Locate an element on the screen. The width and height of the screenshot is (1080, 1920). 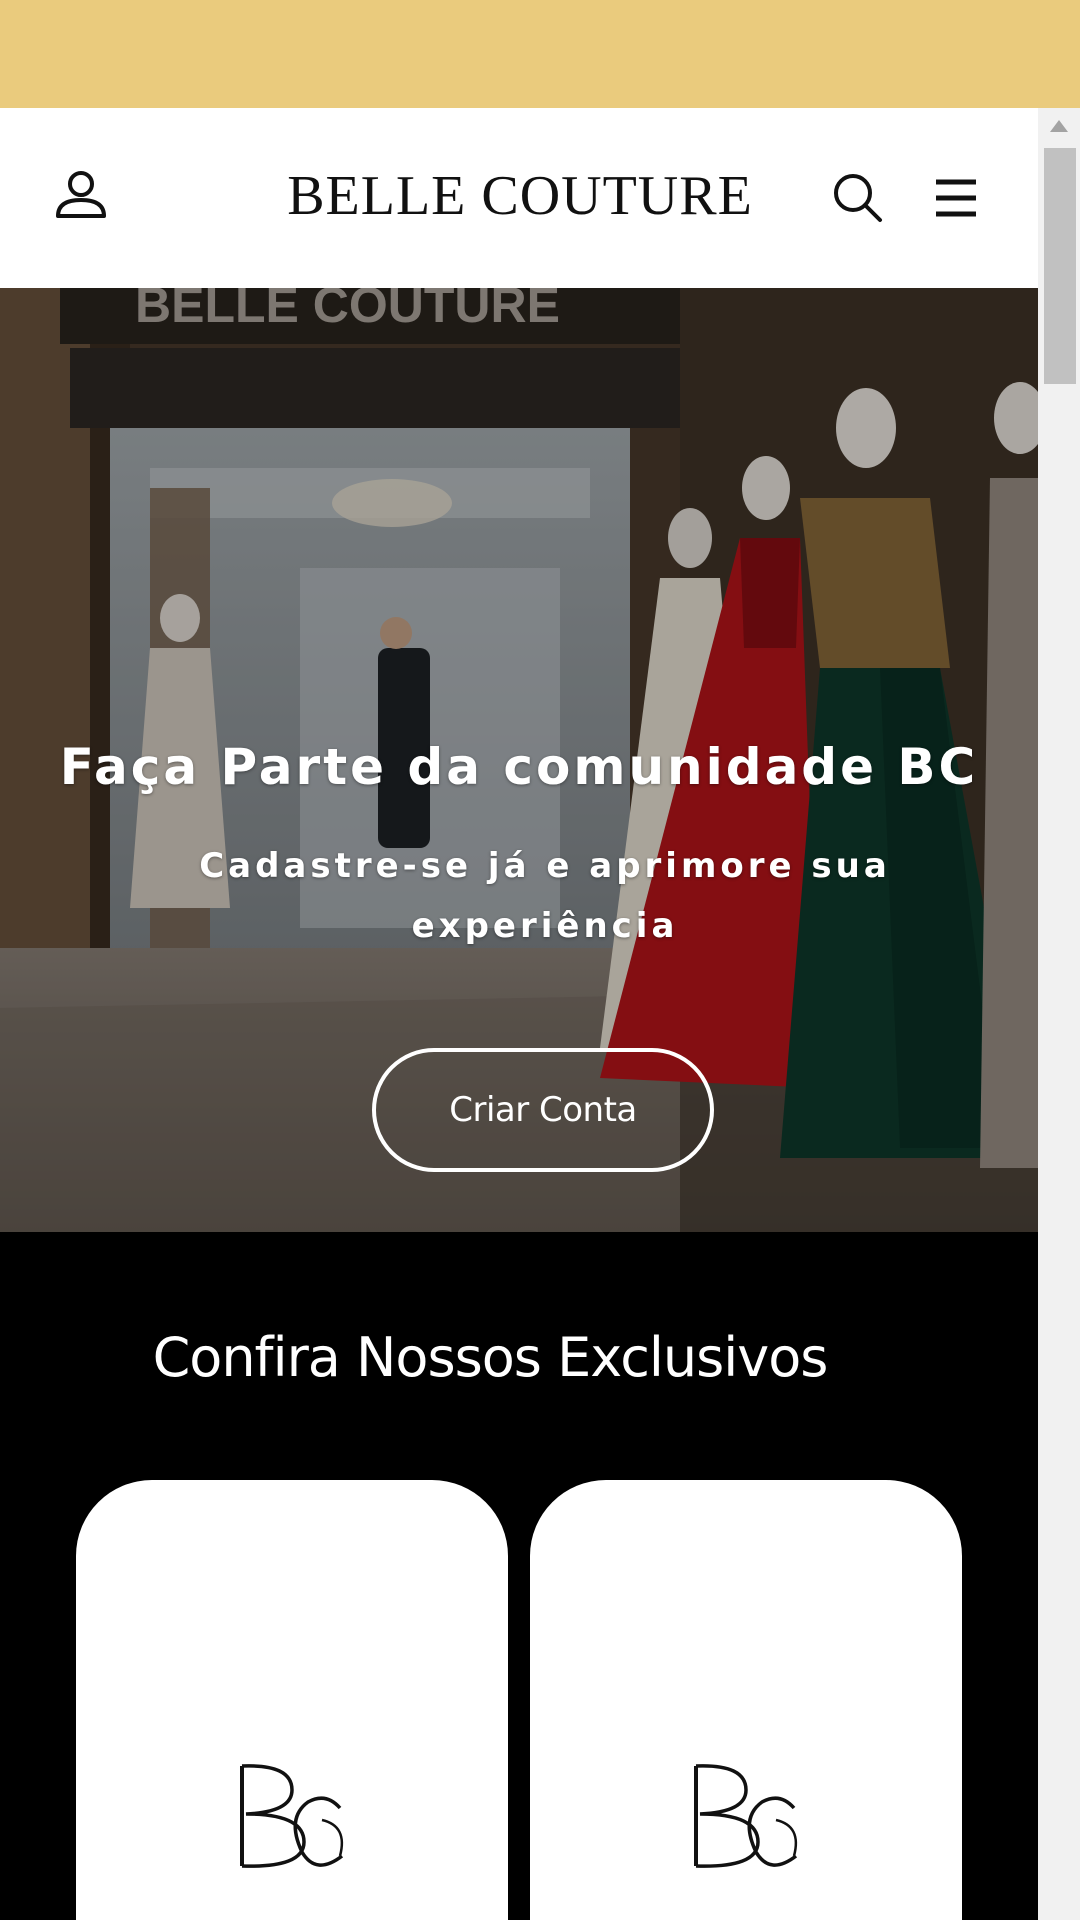
user-icon is located at coordinates (81, 194).